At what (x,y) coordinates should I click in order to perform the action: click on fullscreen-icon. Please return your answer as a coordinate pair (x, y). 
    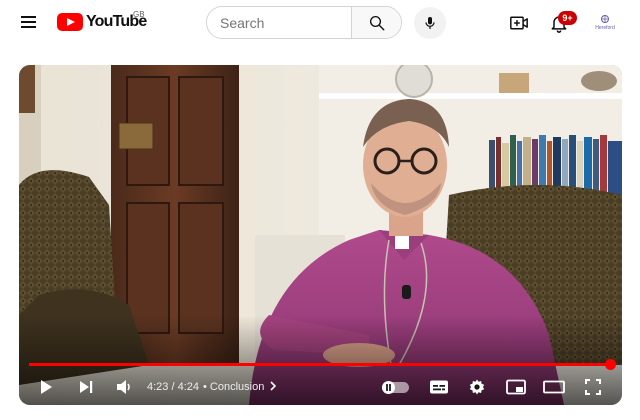
    Looking at the image, I should click on (593, 387).